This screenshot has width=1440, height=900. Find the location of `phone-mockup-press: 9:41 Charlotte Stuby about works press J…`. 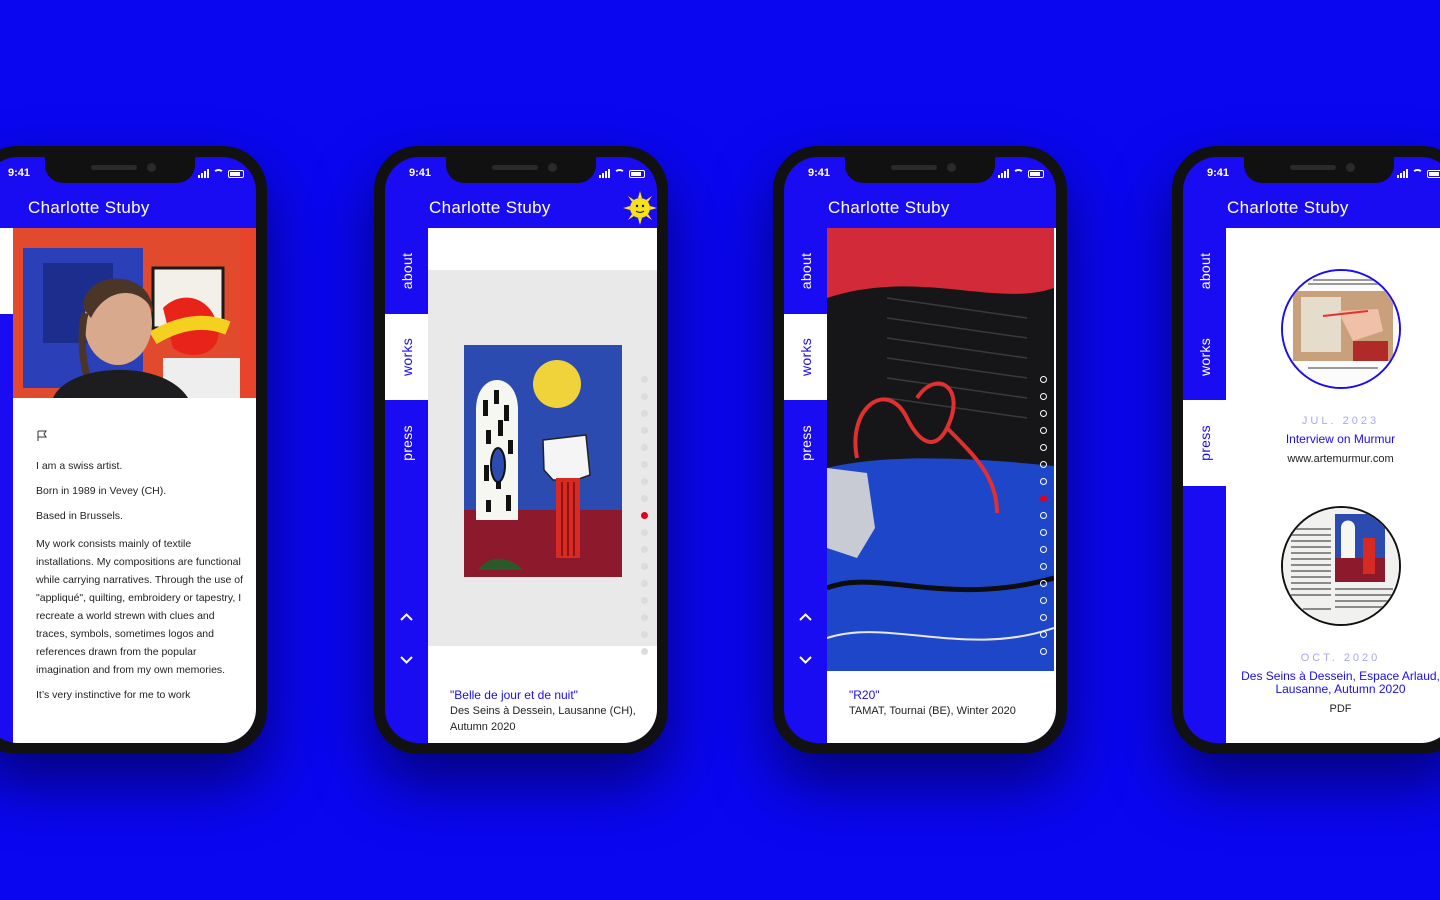

phone-mockup-press: 9:41 Charlotte Stuby about works press J… is located at coordinates (1306, 450).